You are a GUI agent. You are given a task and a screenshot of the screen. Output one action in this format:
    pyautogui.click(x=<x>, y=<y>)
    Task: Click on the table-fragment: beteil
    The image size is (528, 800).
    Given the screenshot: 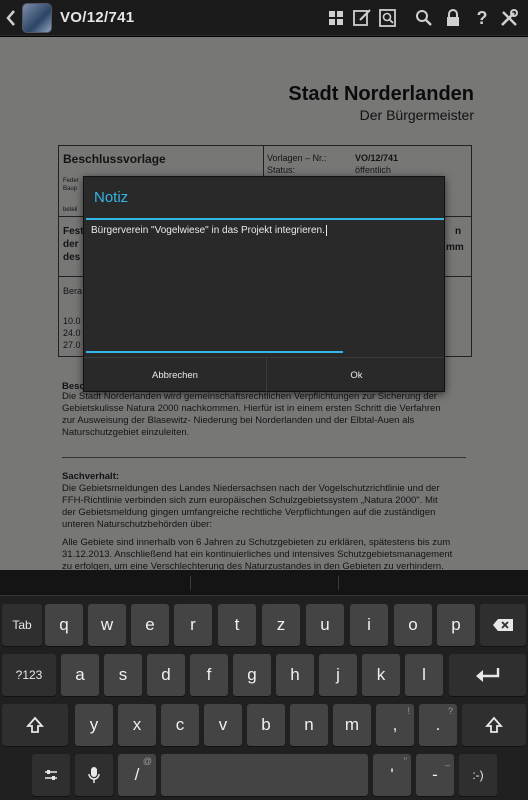 What is the action you would take?
    pyautogui.click(x=70, y=210)
    